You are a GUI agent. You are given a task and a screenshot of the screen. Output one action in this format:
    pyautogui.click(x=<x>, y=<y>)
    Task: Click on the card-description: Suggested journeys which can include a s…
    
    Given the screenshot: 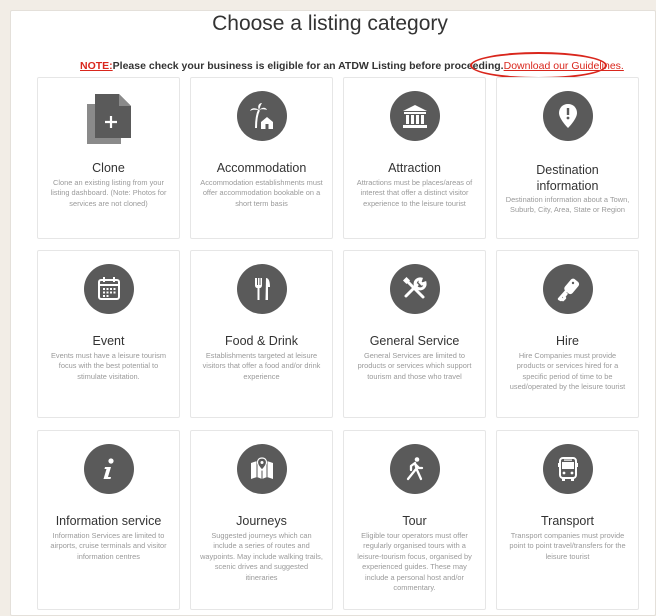 What is the action you would take?
    pyautogui.click(x=261, y=556)
    